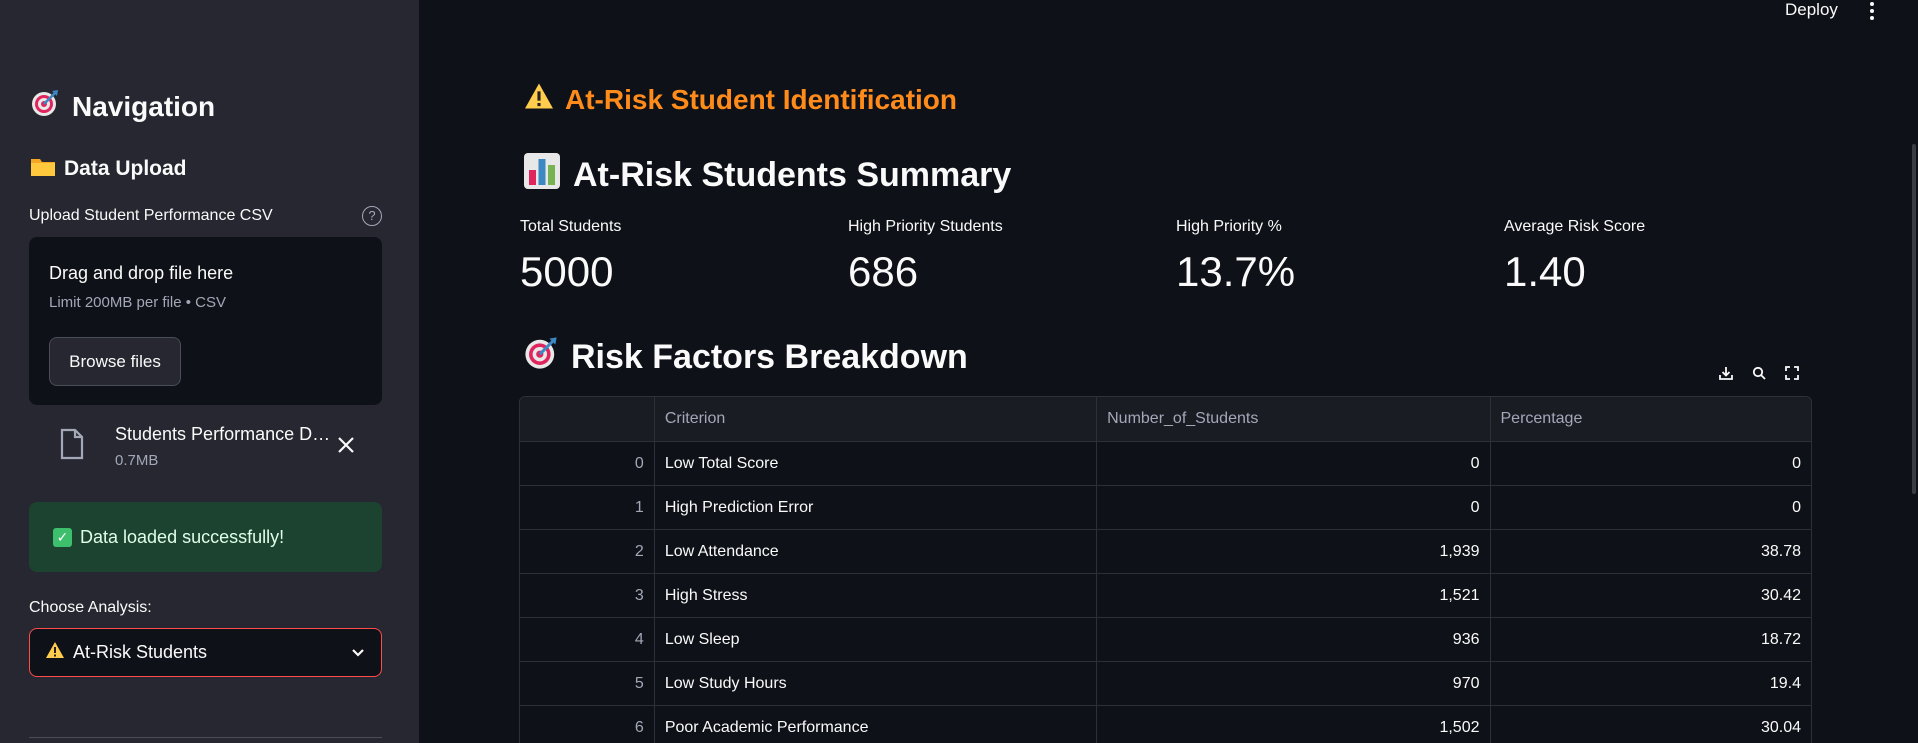 The height and width of the screenshot is (743, 1918). I want to click on metric-value: 1.40, so click(1545, 271).